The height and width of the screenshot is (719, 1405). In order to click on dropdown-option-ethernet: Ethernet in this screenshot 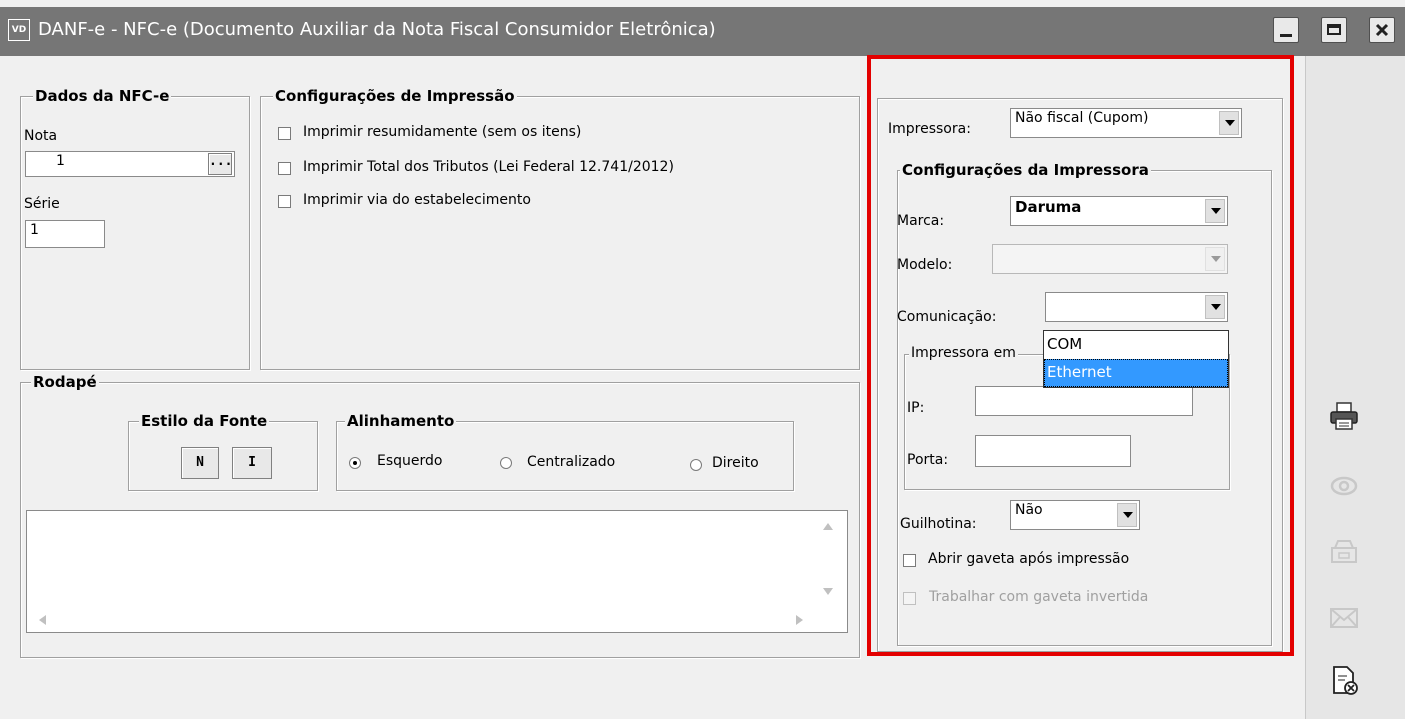, I will do `click(1136, 373)`.